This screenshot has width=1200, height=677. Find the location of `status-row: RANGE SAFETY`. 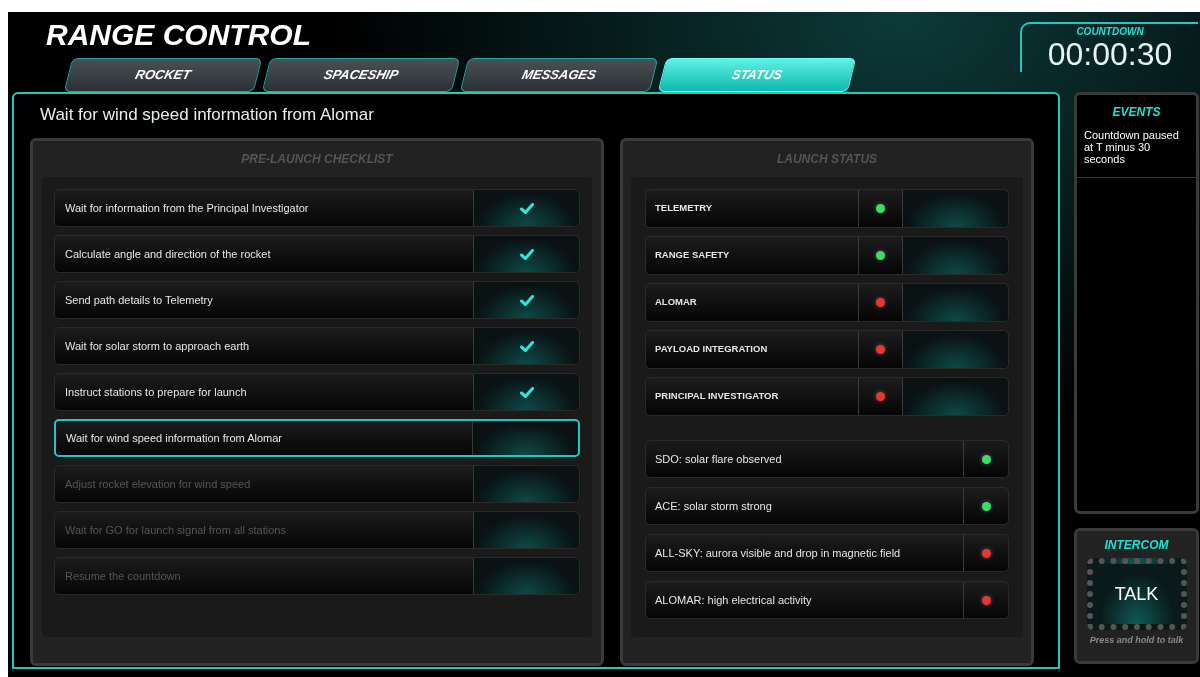

status-row: RANGE SAFETY is located at coordinates (827, 255).